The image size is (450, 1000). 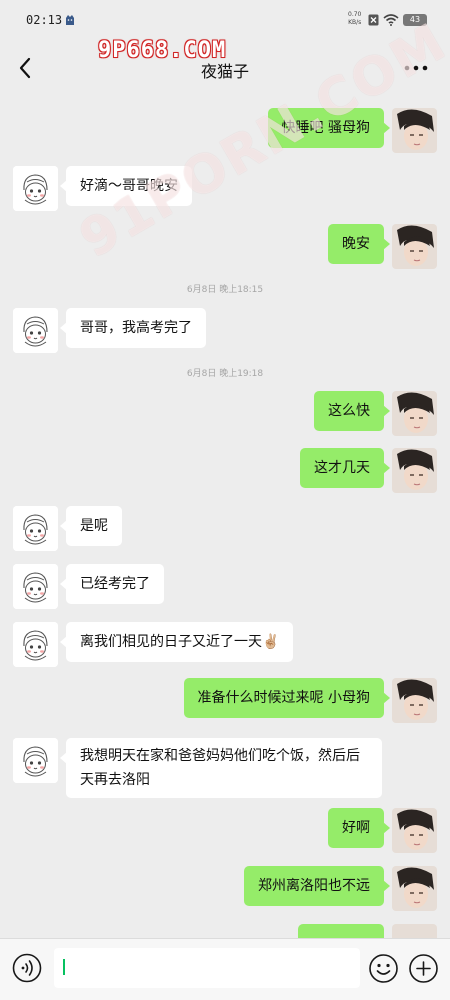 I want to click on timestamp: 6月8日 晚上18:15, so click(x=225, y=290).